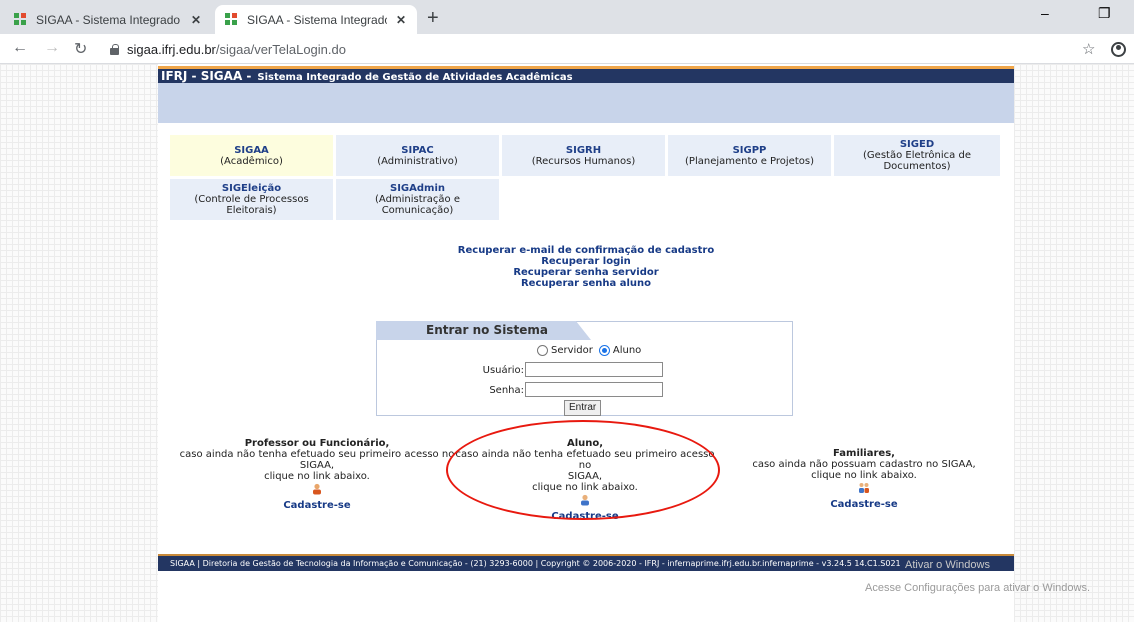  Describe the element at coordinates (251, 188) in the screenshot. I see `module-name: SIGEleição` at that location.